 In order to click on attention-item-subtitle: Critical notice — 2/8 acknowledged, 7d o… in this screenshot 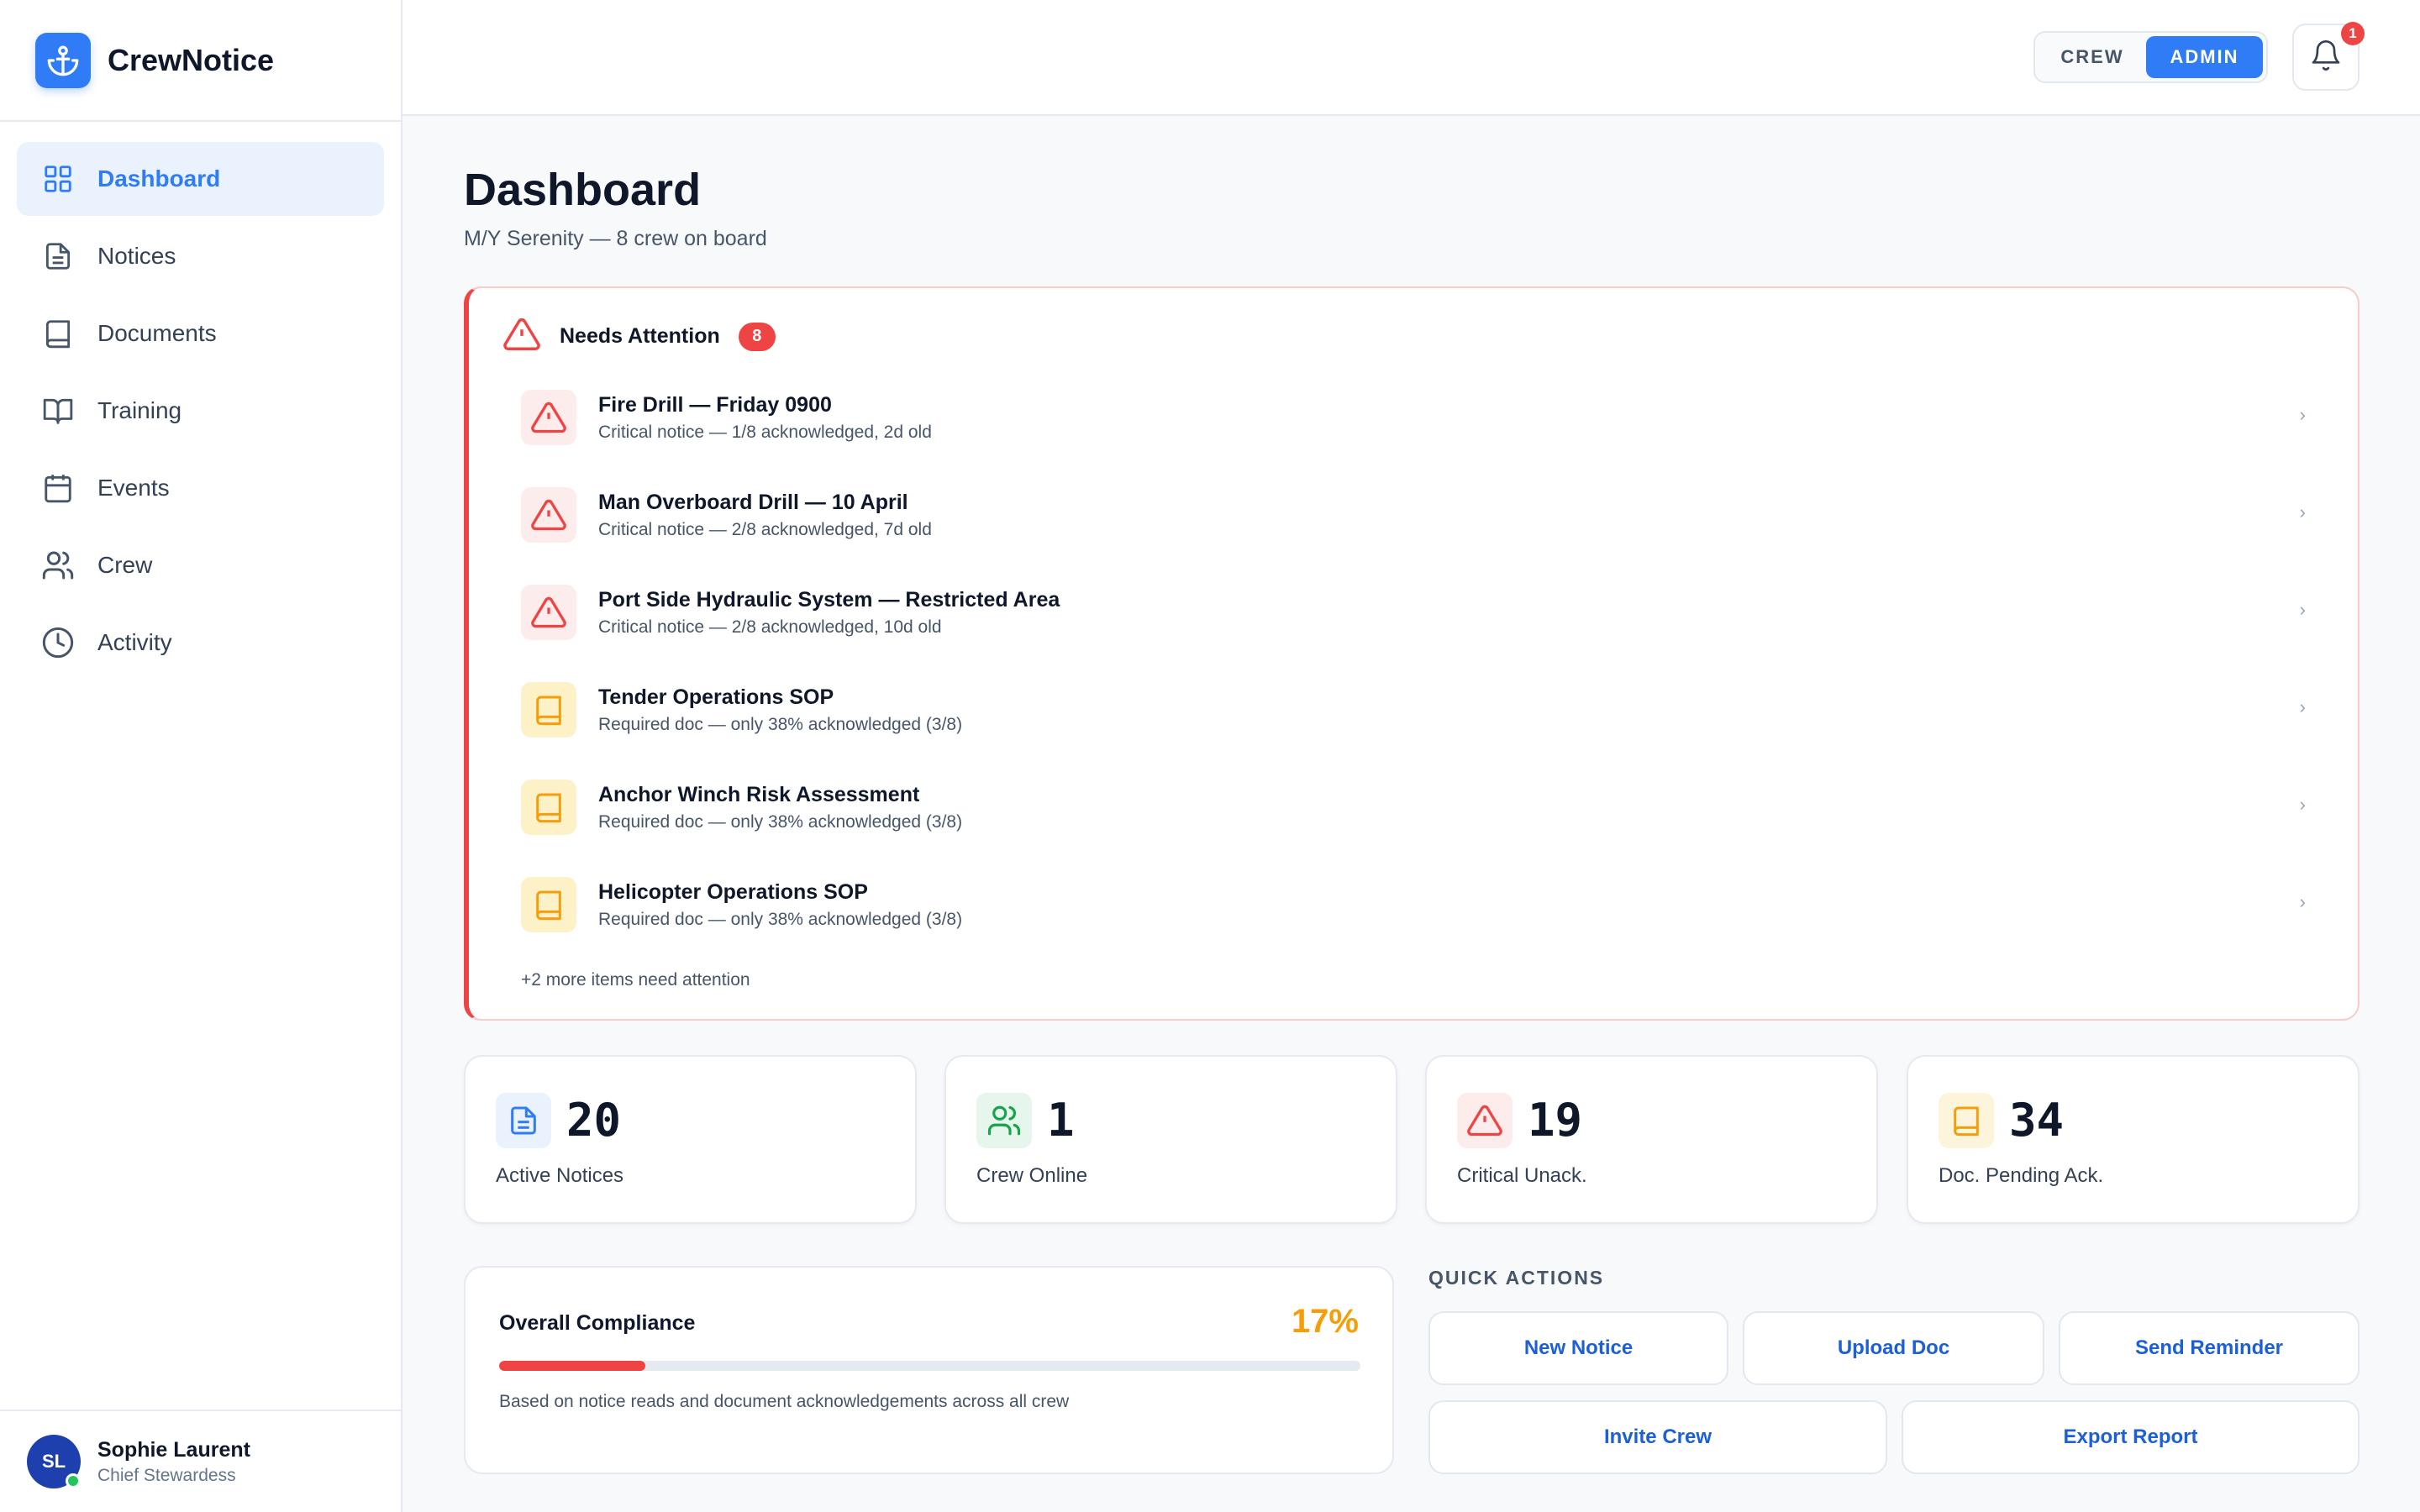, I will do `click(765, 529)`.